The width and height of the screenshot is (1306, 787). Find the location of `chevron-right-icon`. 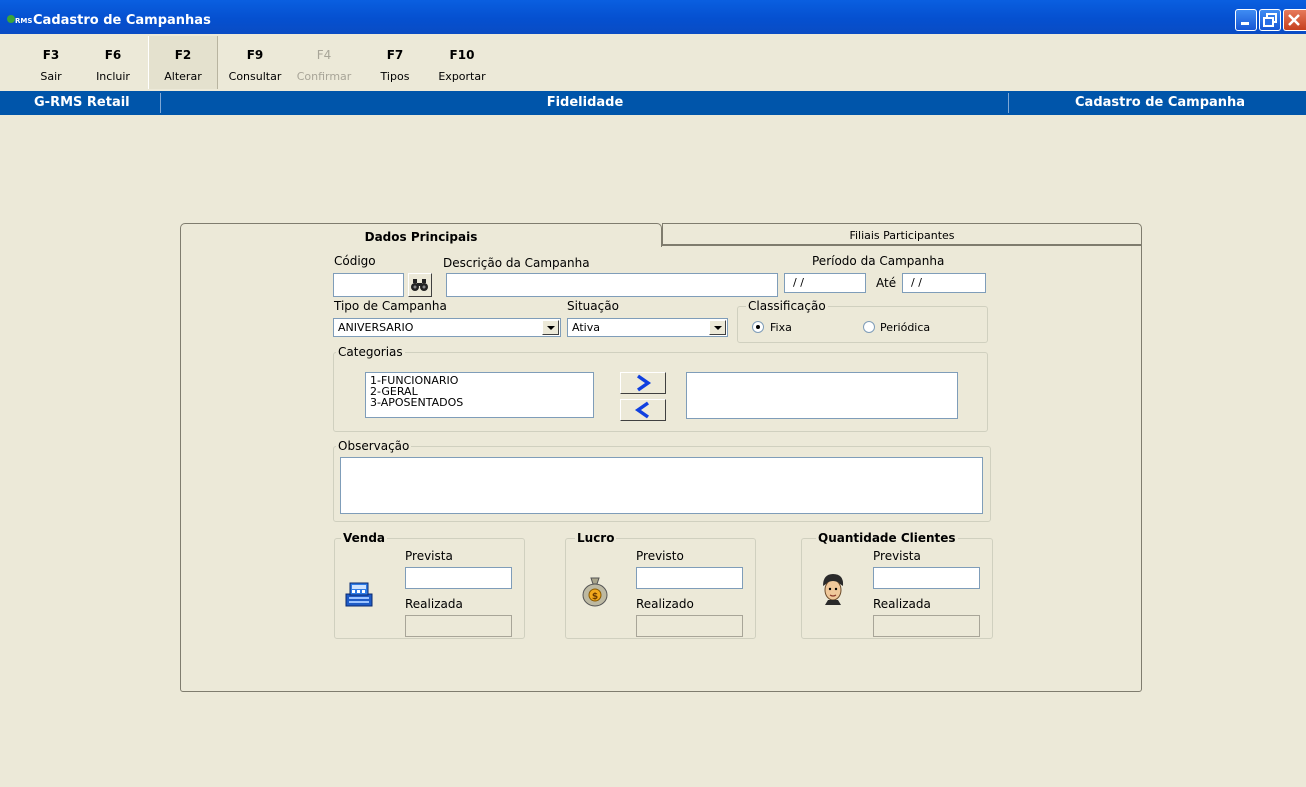

chevron-right-icon is located at coordinates (644, 383).